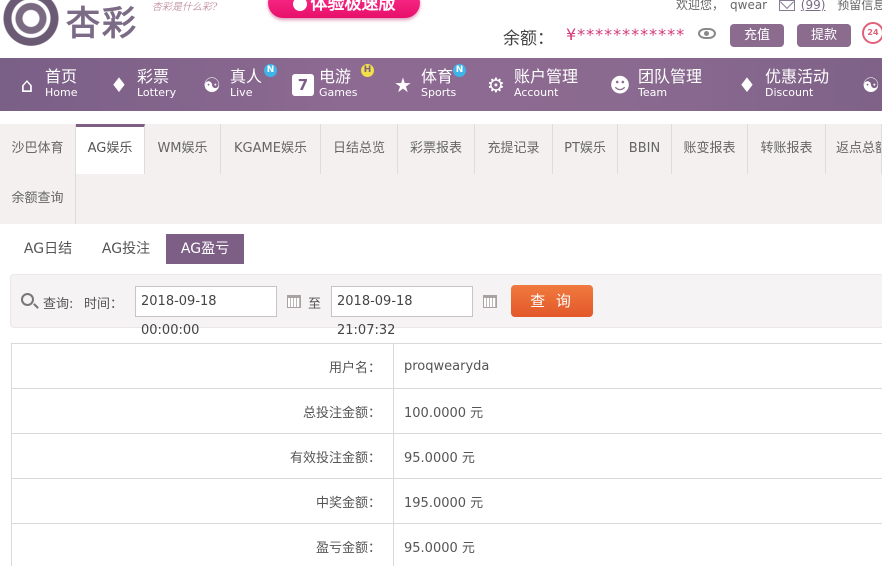 The image size is (882, 566). What do you see at coordinates (27, 299) in the screenshot?
I see `search-icon` at bounding box center [27, 299].